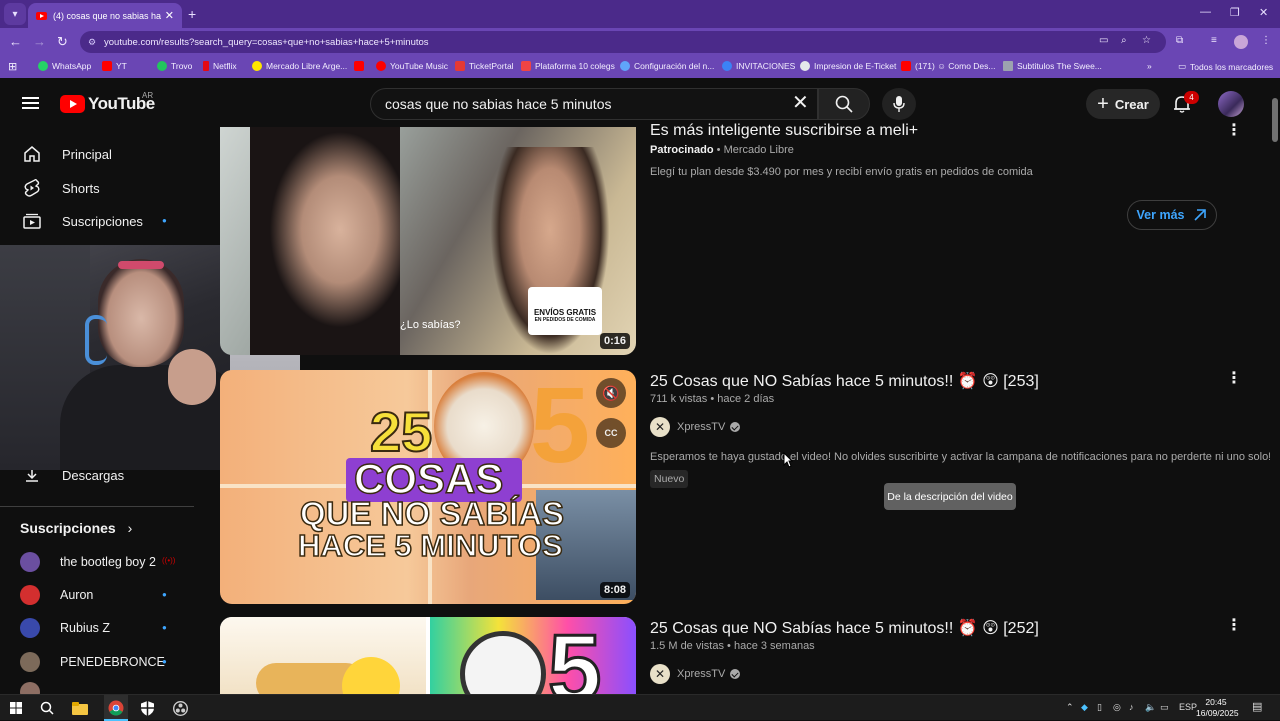  I want to click on mute-icon: 🔇, so click(611, 393).